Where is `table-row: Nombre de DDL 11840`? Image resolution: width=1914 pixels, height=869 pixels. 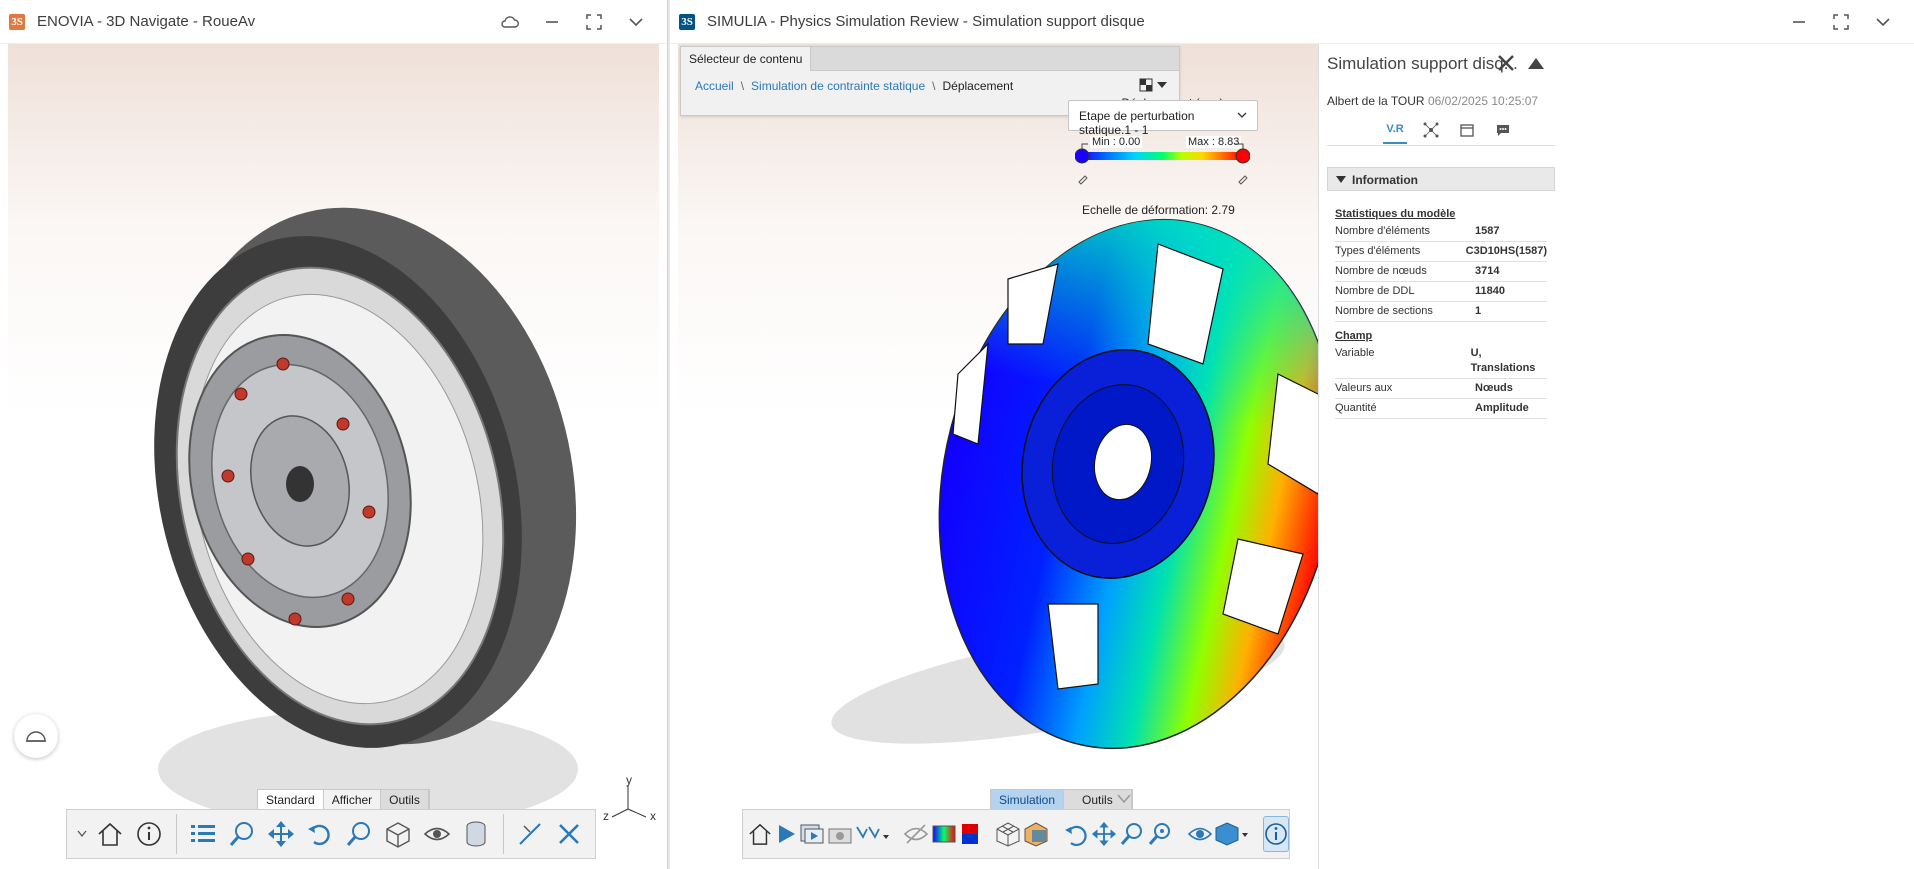
table-row: Nombre de DDL 11840 is located at coordinates (1441, 292).